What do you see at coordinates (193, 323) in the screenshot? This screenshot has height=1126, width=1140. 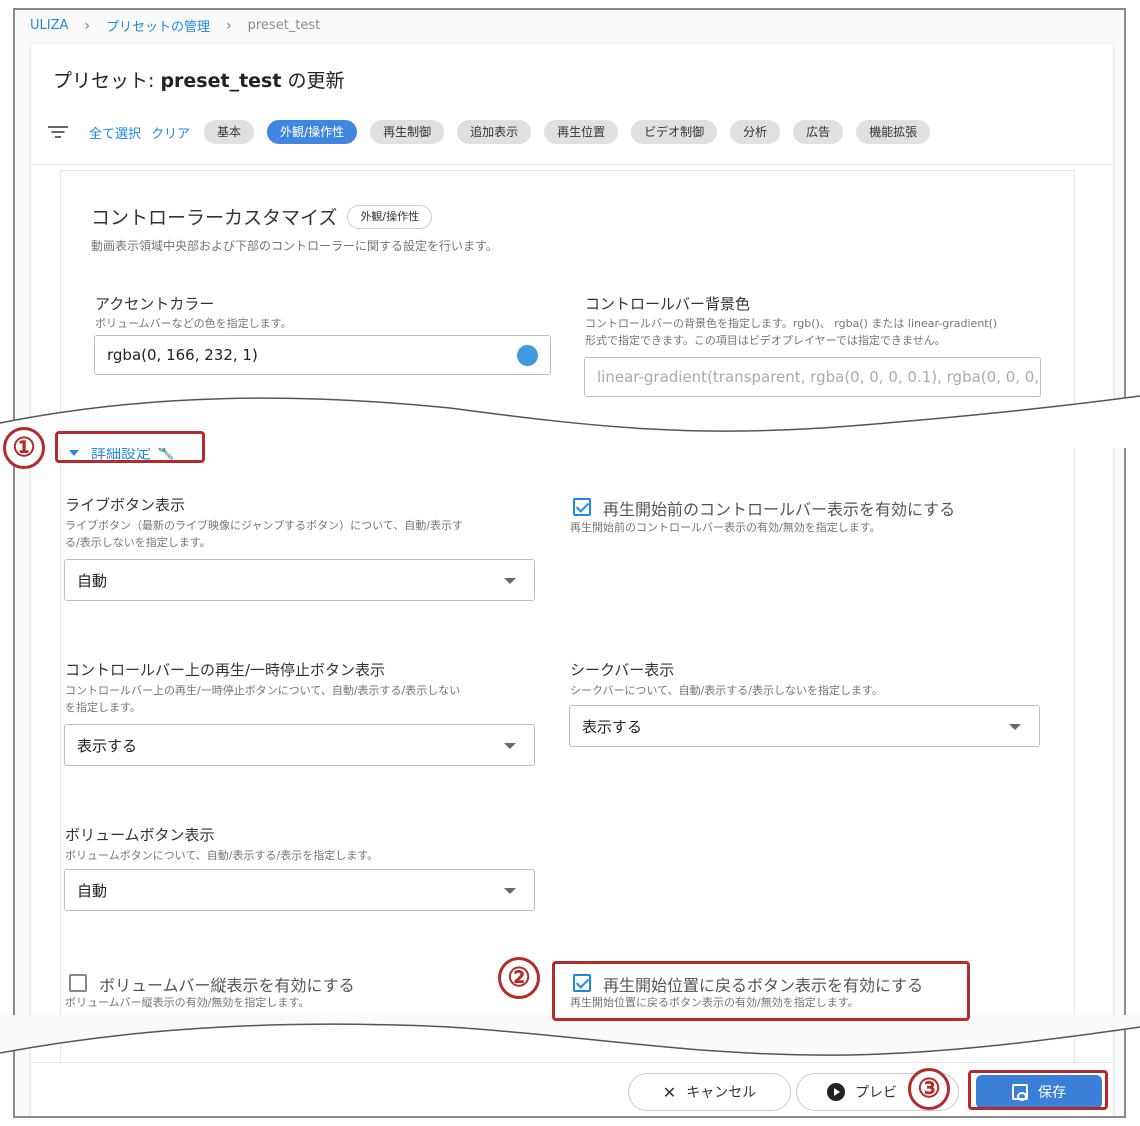 I see `accent-color-hint: ボリュームバーなどの色を指定します。` at bounding box center [193, 323].